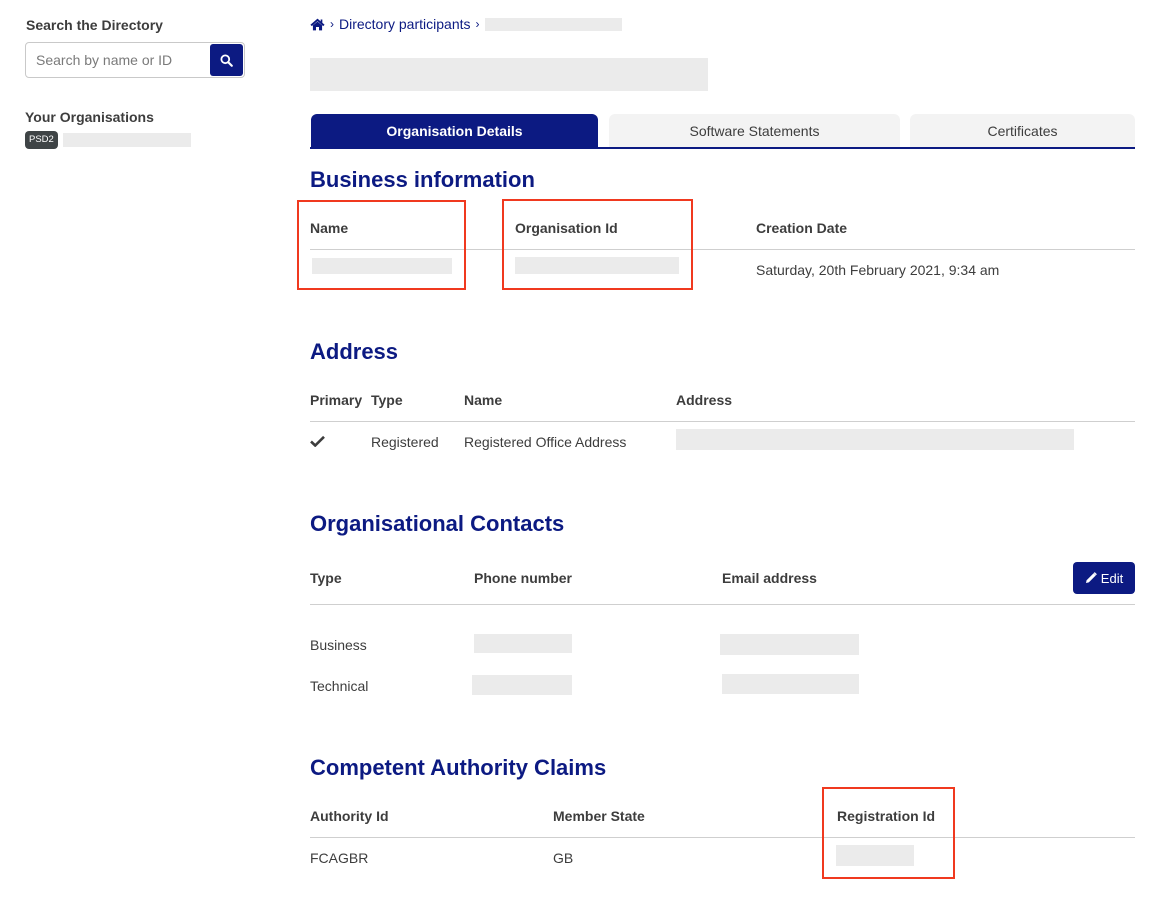  What do you see at coordinates (405, 24) in the screenshot?
I see `breadcrumb-directory-participants: Directory participants` at bounding box center [405, 24].